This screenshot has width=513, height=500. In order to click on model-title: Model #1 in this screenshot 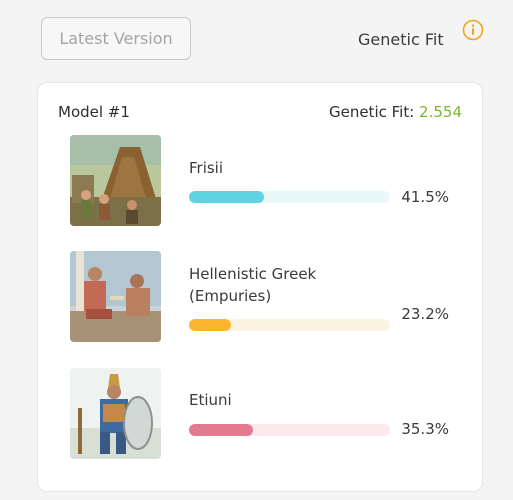, I will do `click(94, 112)`.